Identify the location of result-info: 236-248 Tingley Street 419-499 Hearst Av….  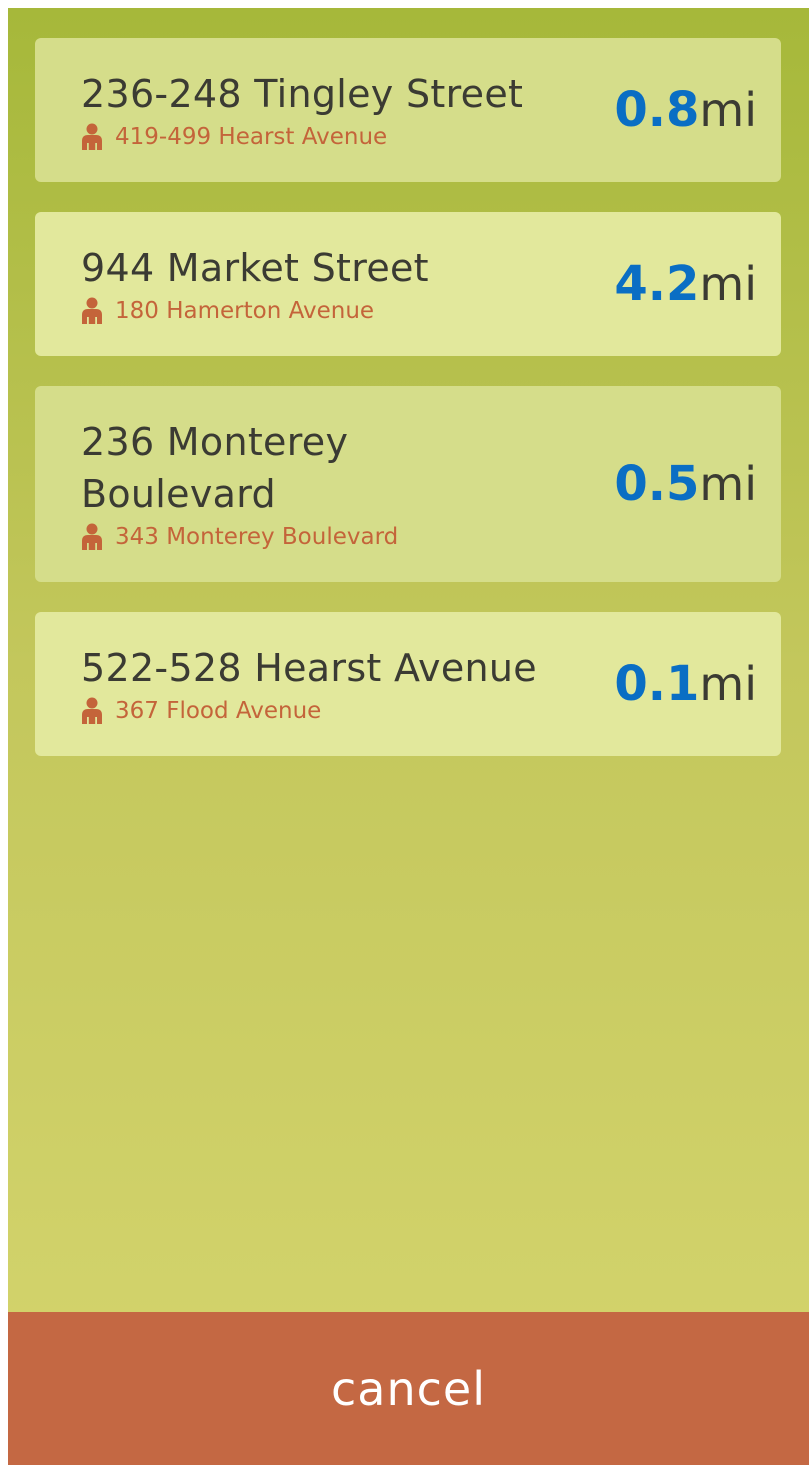
(347, 110).